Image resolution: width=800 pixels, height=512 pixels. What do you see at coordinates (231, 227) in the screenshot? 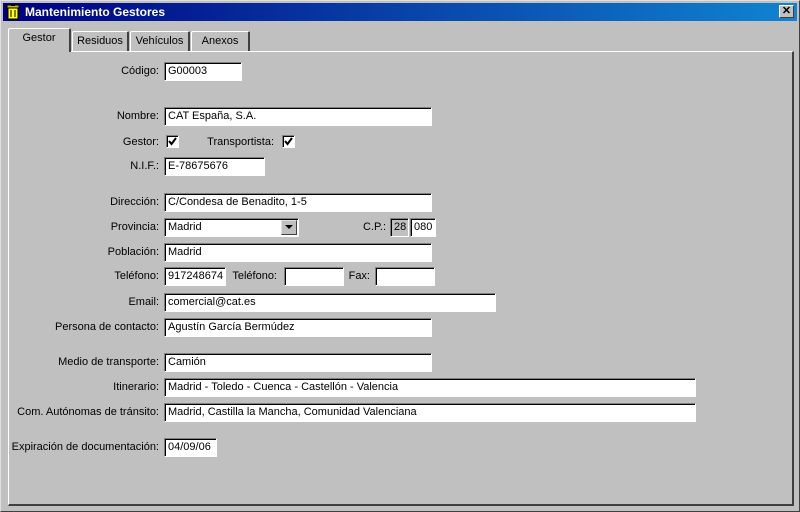
I see `provincia-select: Madrid` at bounding box center [231, 227].